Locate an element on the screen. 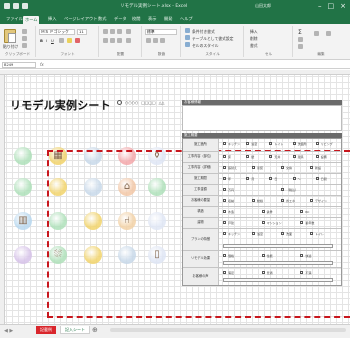 The height and width of the screenshot is (338, 350). tab-developer: 開発 is located at coordinates (168, 19).